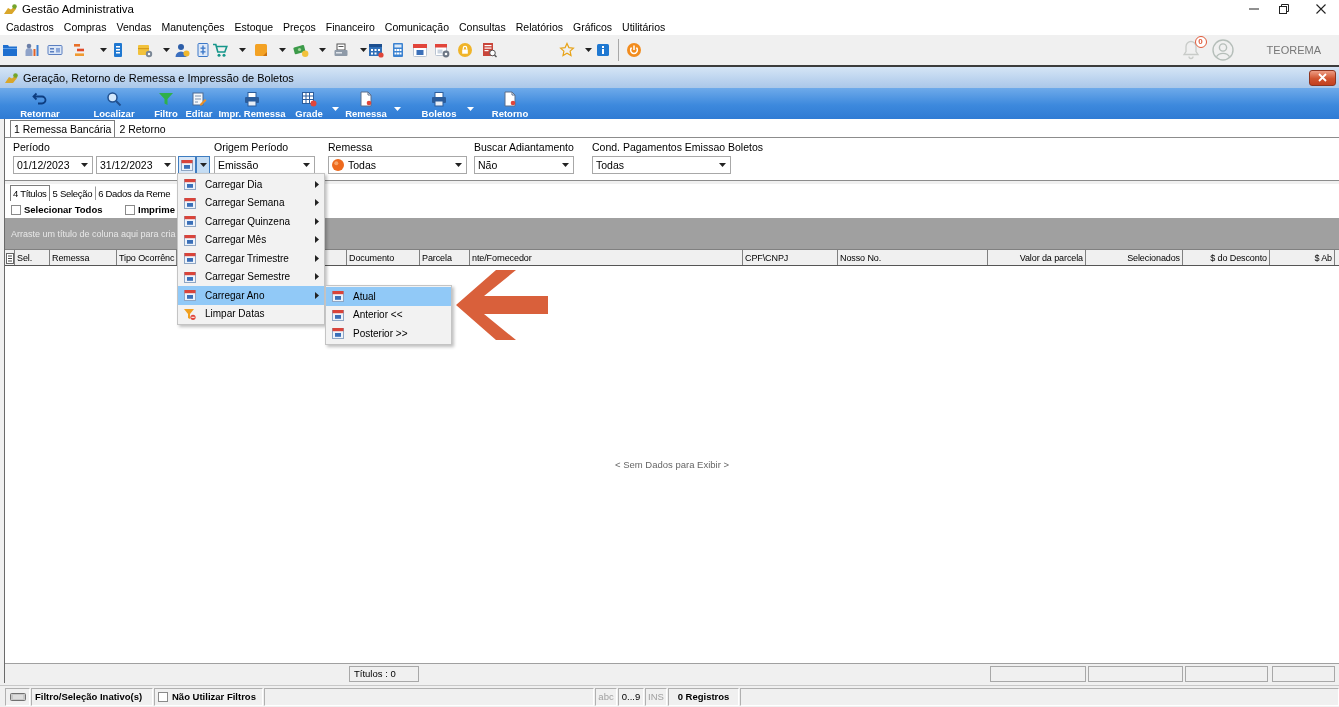 The image size is (1339, 707). Describe the element at coordinates (416, 26) in the screenshot. I see `menu-item: Comunicação` at that location.